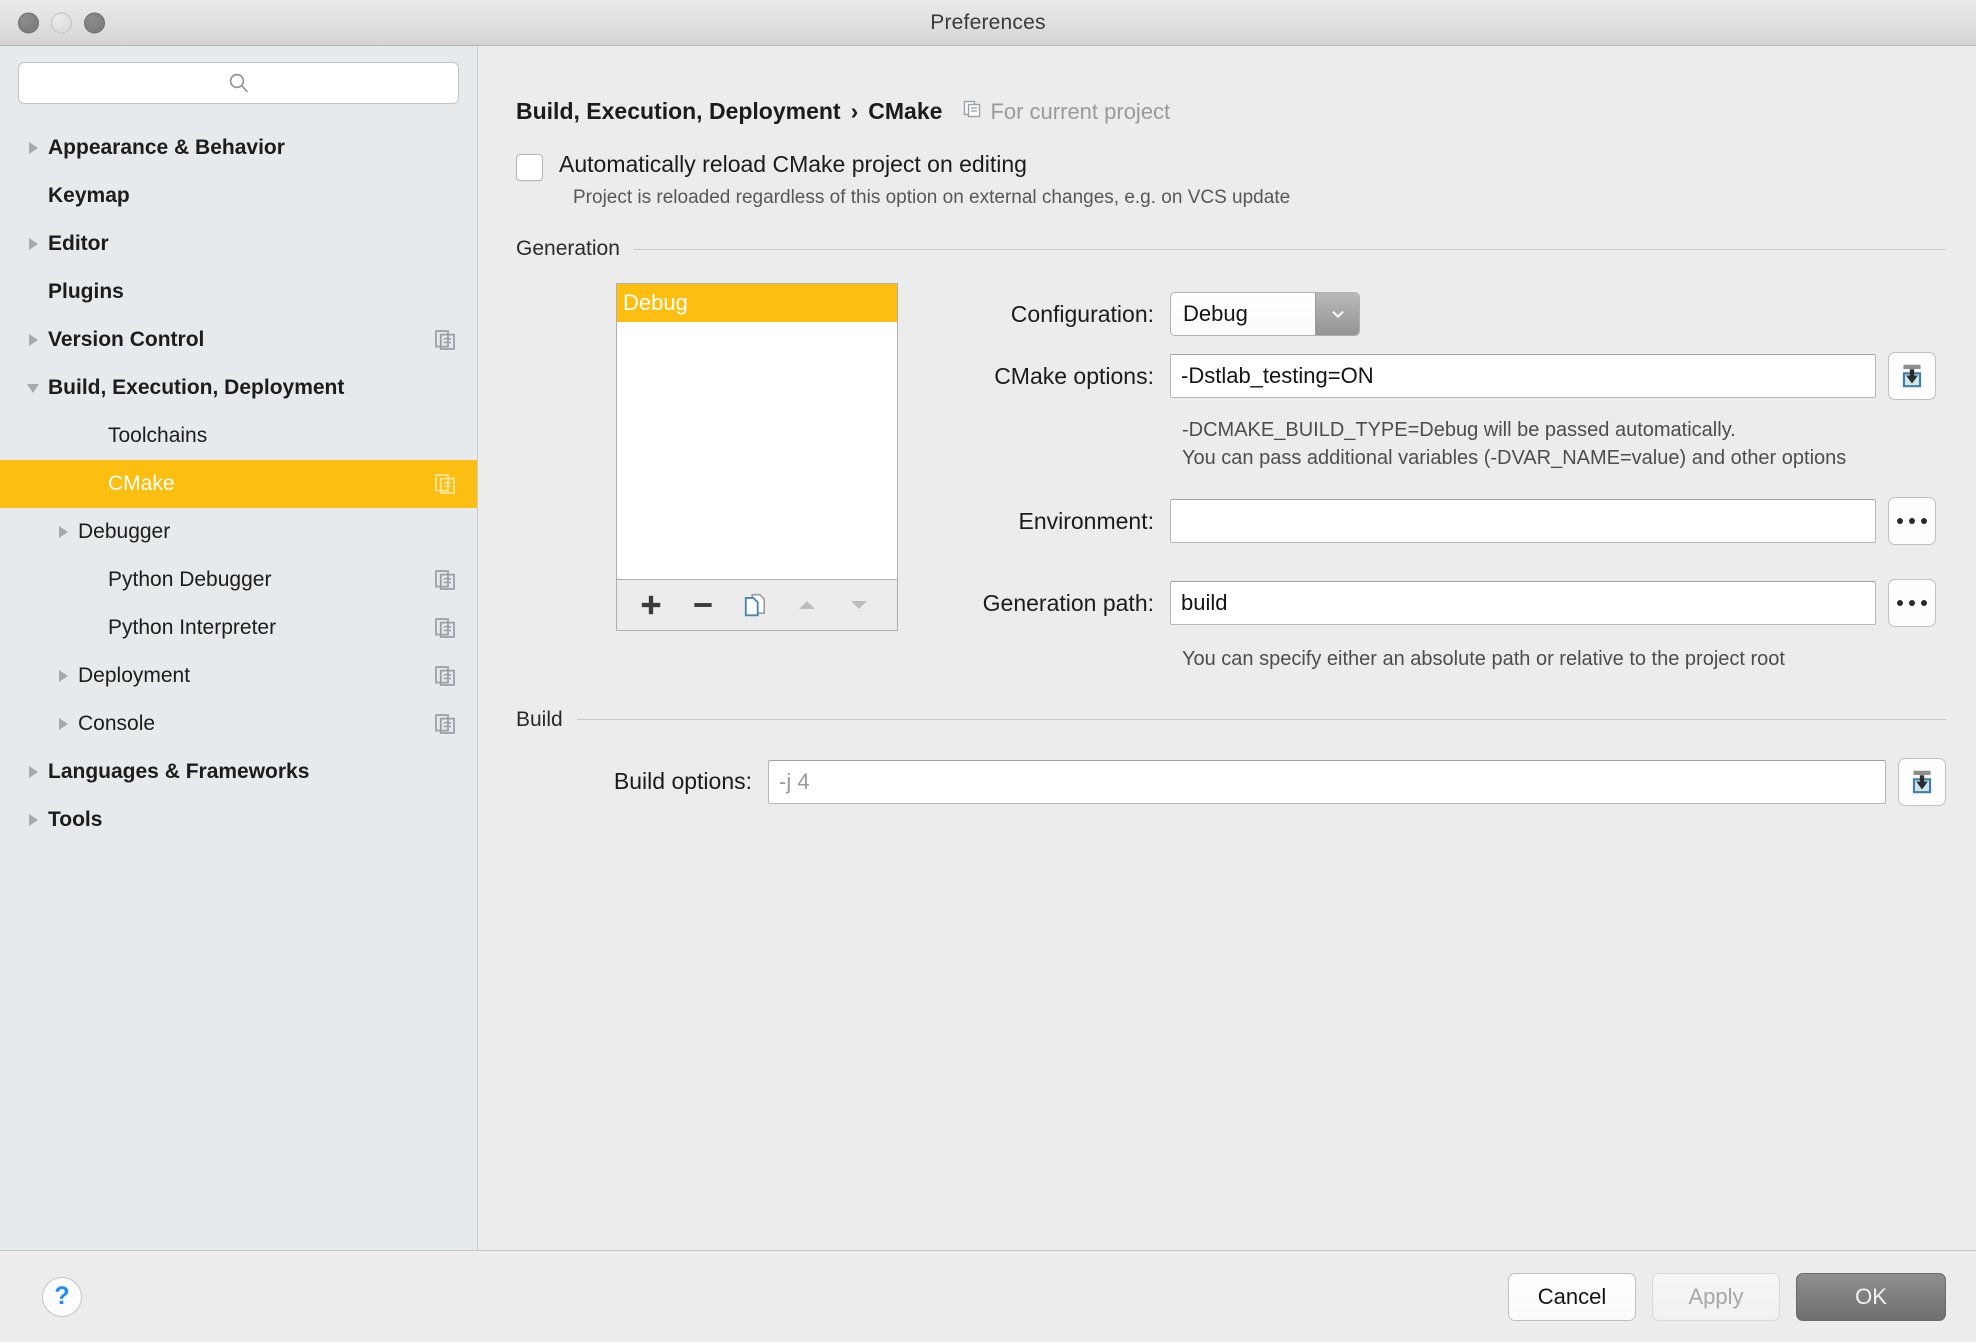 This screenshot has height=1342, width=1976. What do you see at coordinates (678, 111) in the screenshot?
I see `breadcrumb-parent: Build, Execution, Deployment` at bounding box center [678, 111].